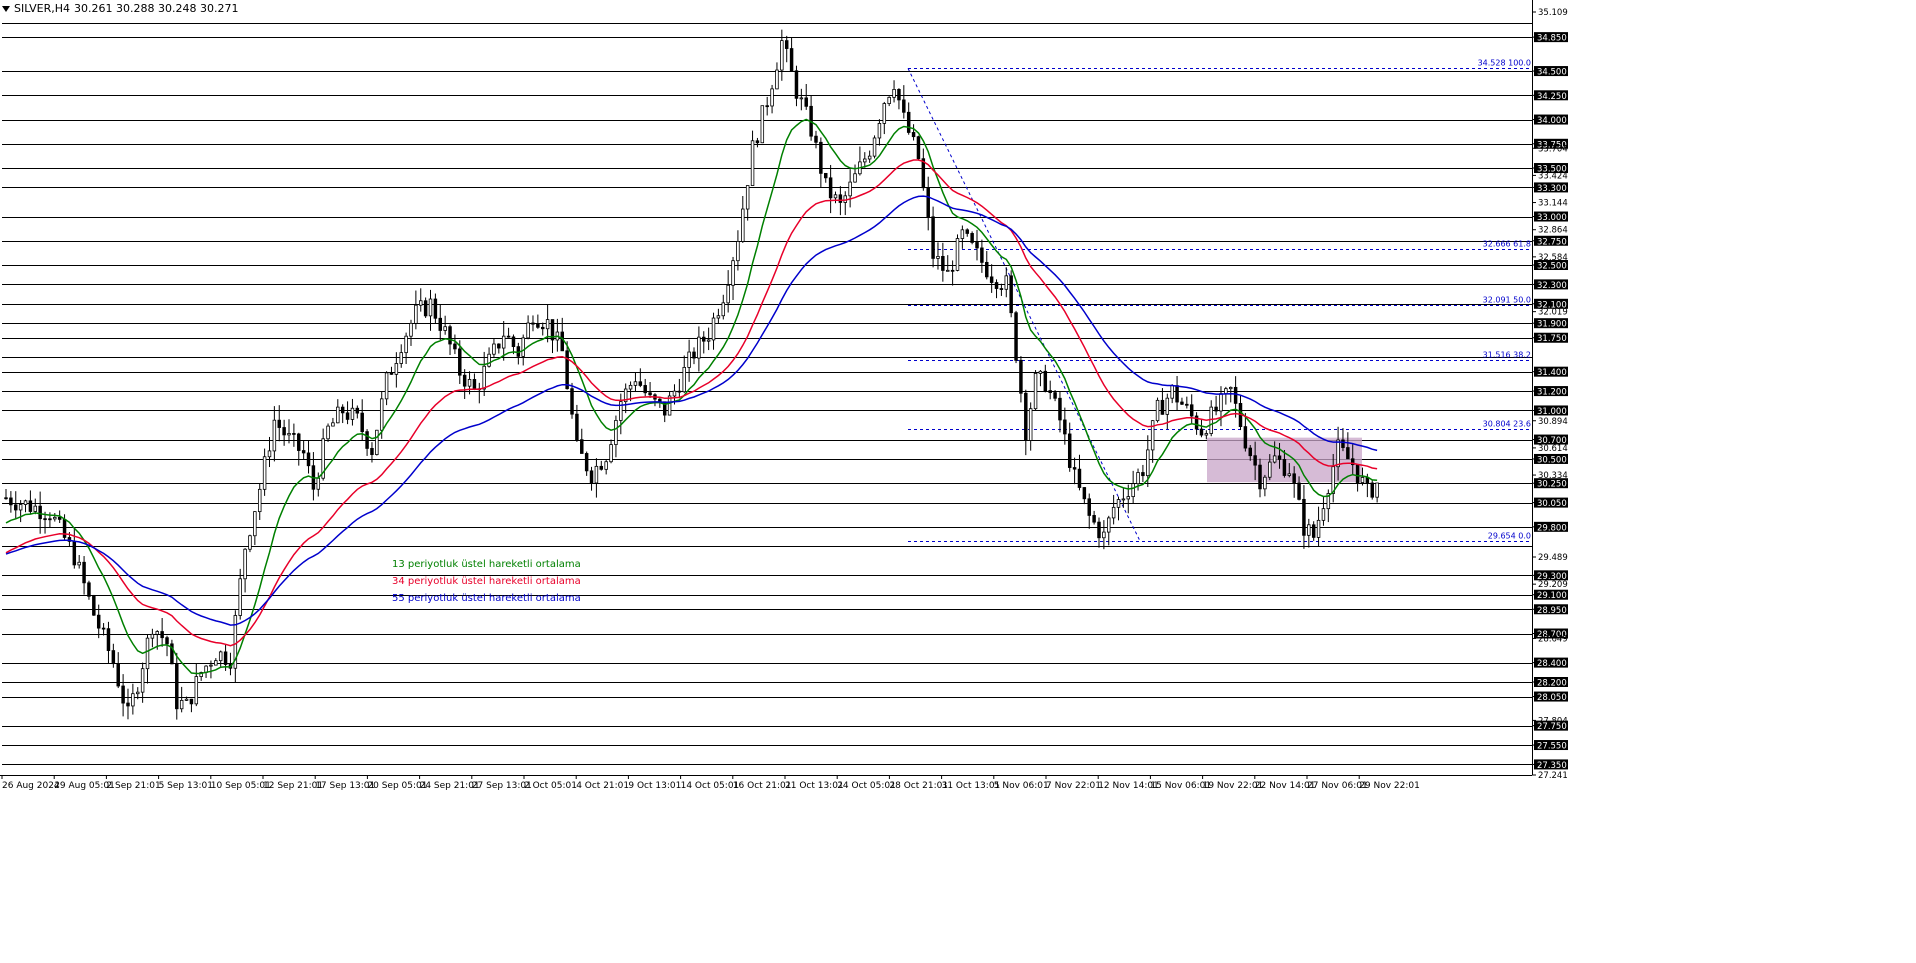  I want to click on price-tick-label: 27.750, so click(1552, 727).